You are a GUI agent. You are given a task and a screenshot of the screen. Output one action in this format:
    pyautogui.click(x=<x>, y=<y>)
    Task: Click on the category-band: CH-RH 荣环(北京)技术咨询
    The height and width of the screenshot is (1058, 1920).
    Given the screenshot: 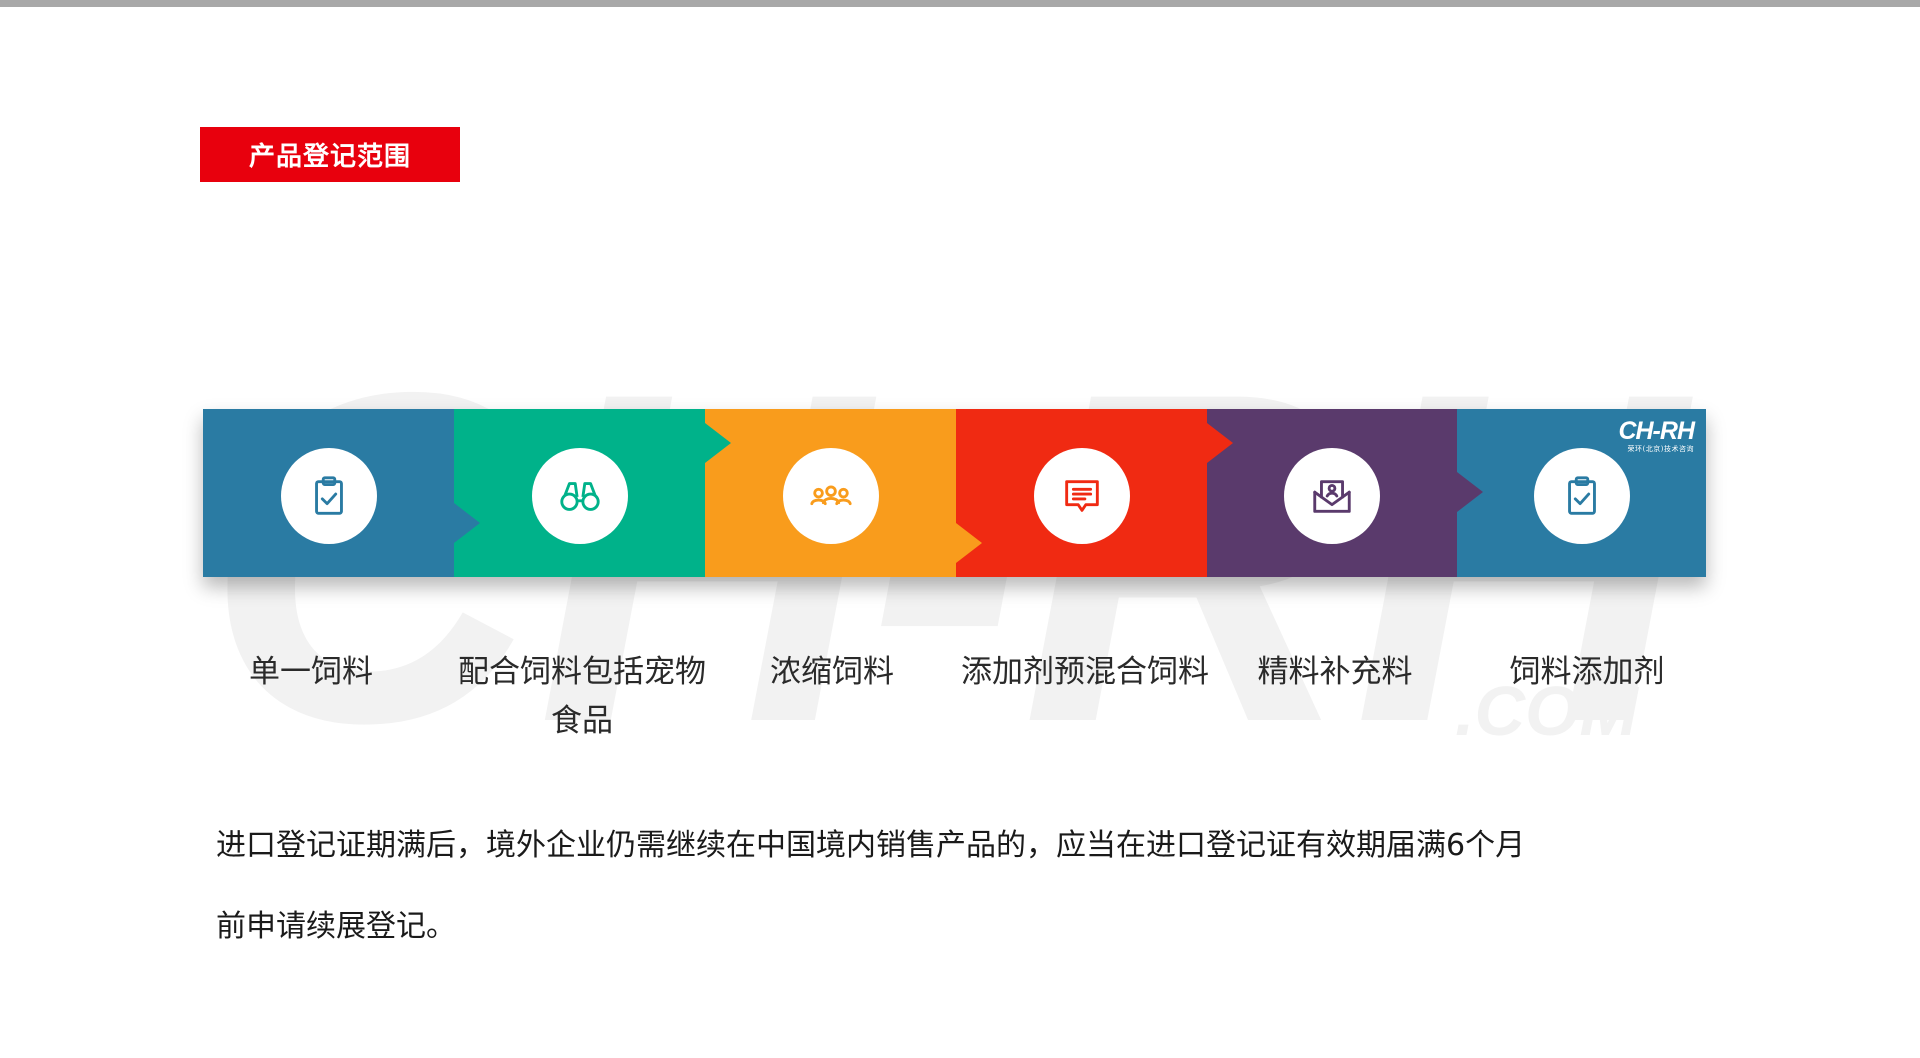 What is the action you would take?
    pyautogui.click(x=954, y=493)
    